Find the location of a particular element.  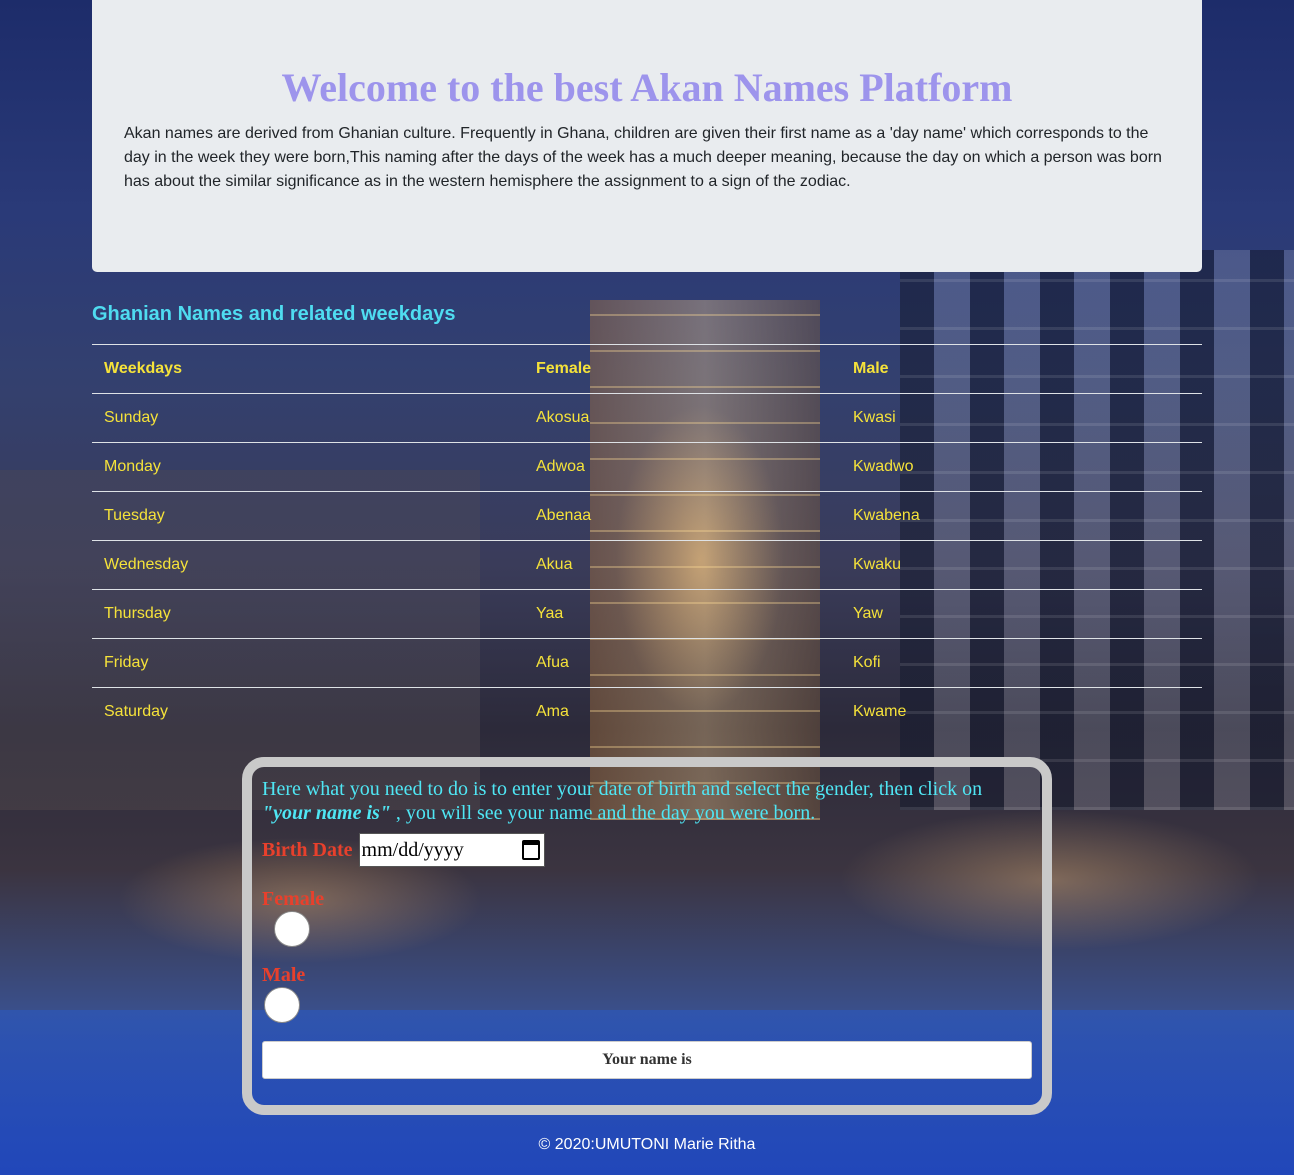

cell-male-name: Kwaku is located at coordinates (1021, 565).